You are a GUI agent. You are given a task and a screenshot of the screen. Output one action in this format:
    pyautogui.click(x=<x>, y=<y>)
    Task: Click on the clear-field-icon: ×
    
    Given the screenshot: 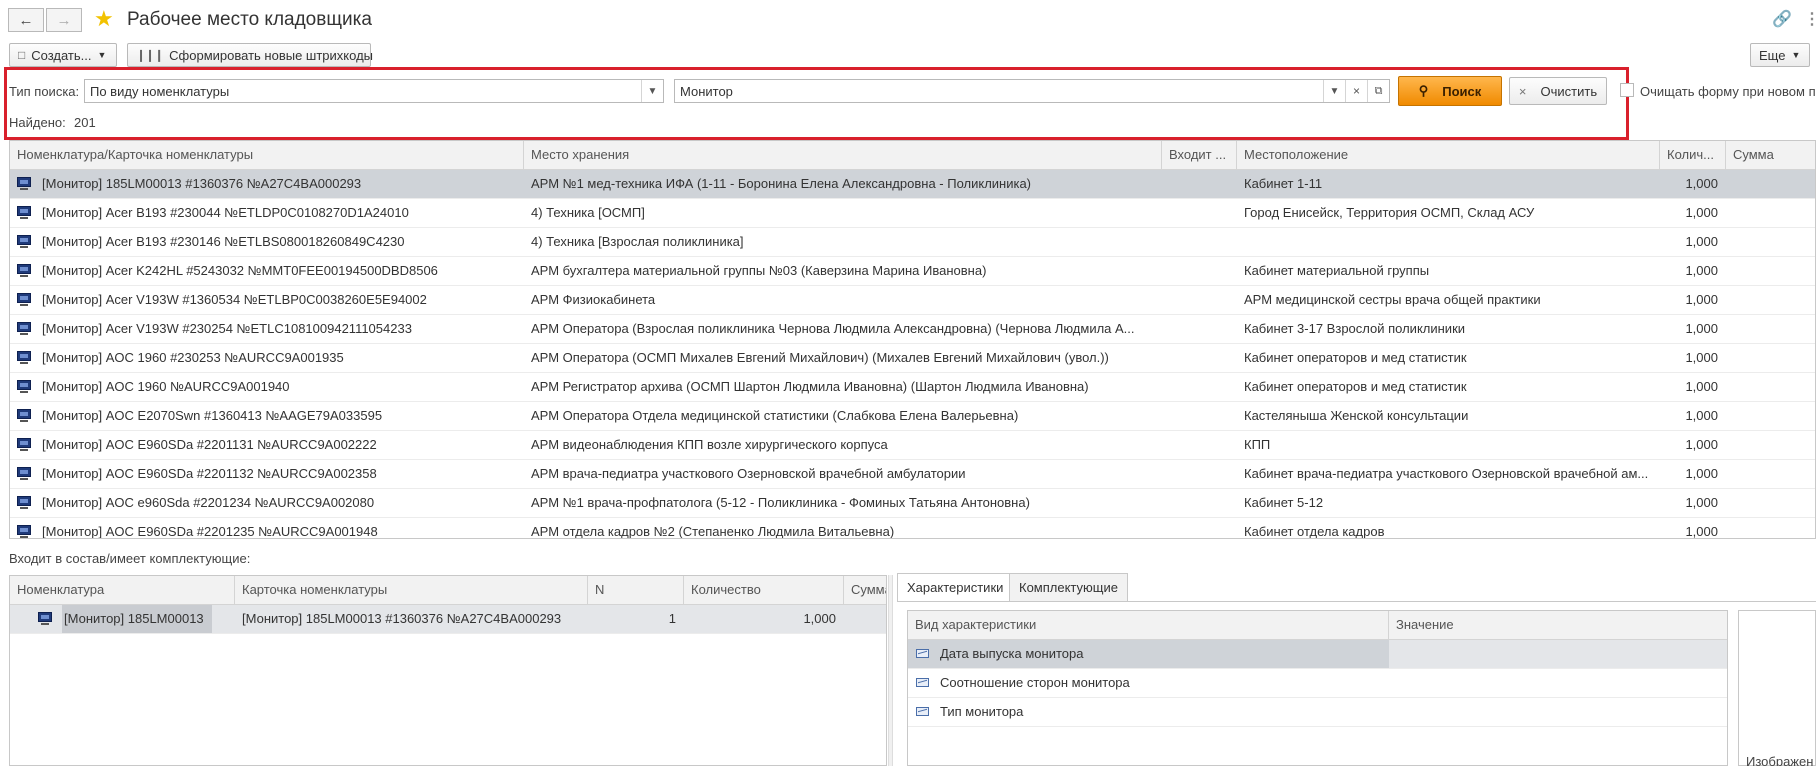 What is the action you would take?
    pyautogui.click(x=1356, y=91)
    